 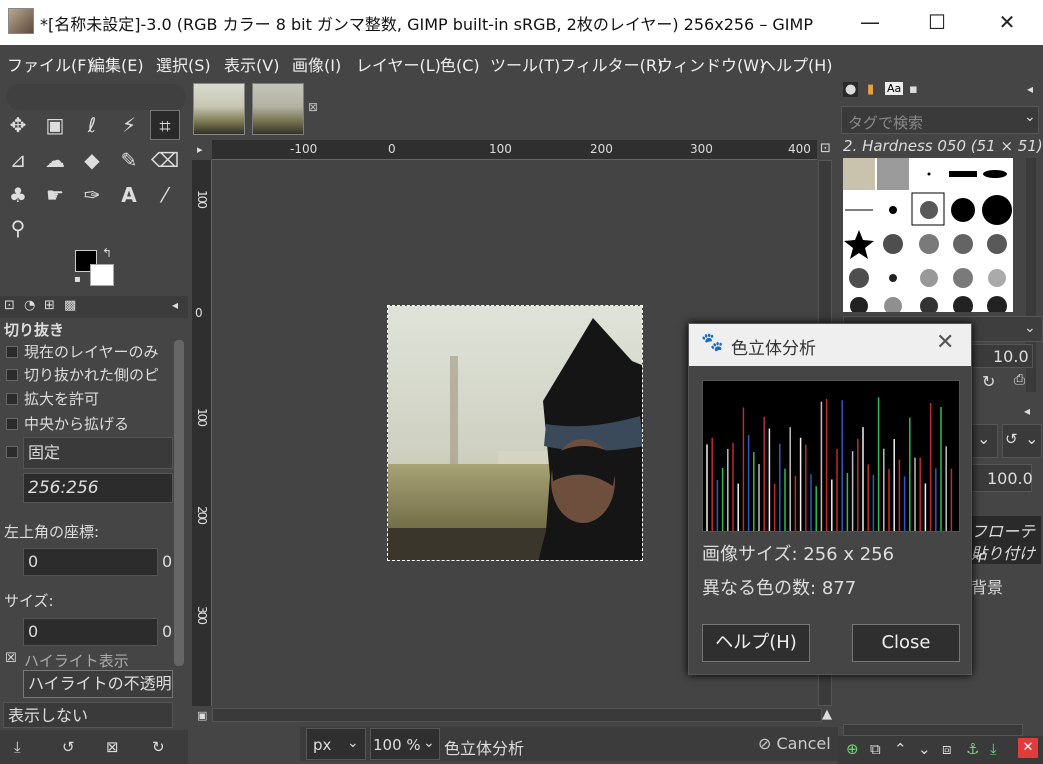 I want to click on new-group-icon: ⧉, so click(x=875, y=749).